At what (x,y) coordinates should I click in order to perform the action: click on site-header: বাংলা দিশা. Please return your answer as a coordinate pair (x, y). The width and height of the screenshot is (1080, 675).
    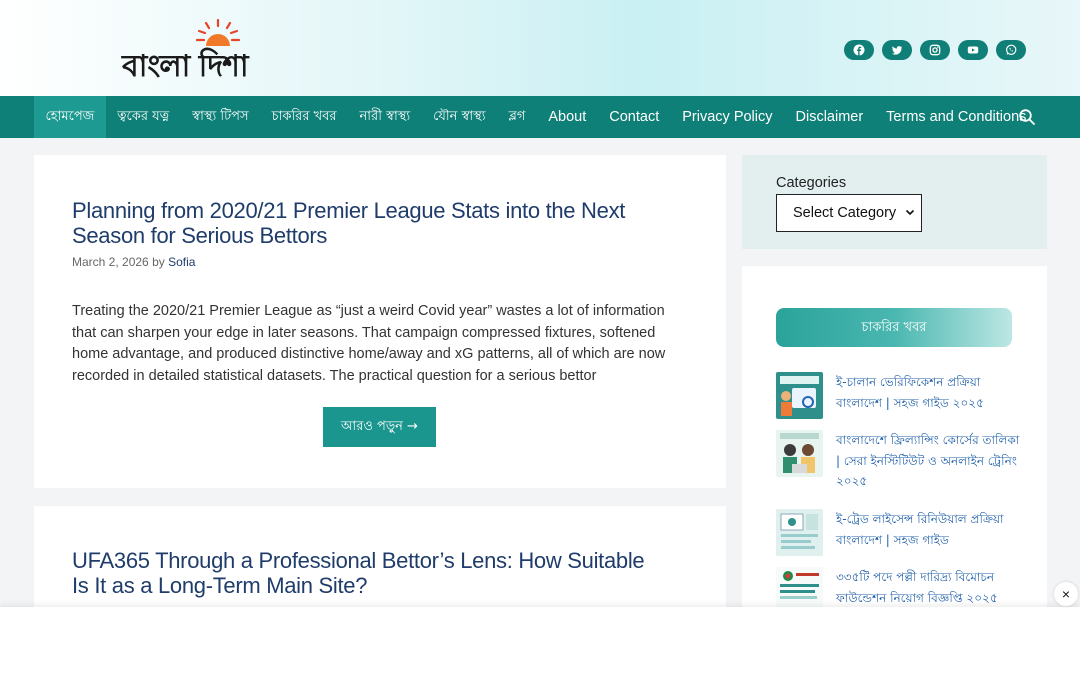
    Looking at the image, I should click on (540, 48).